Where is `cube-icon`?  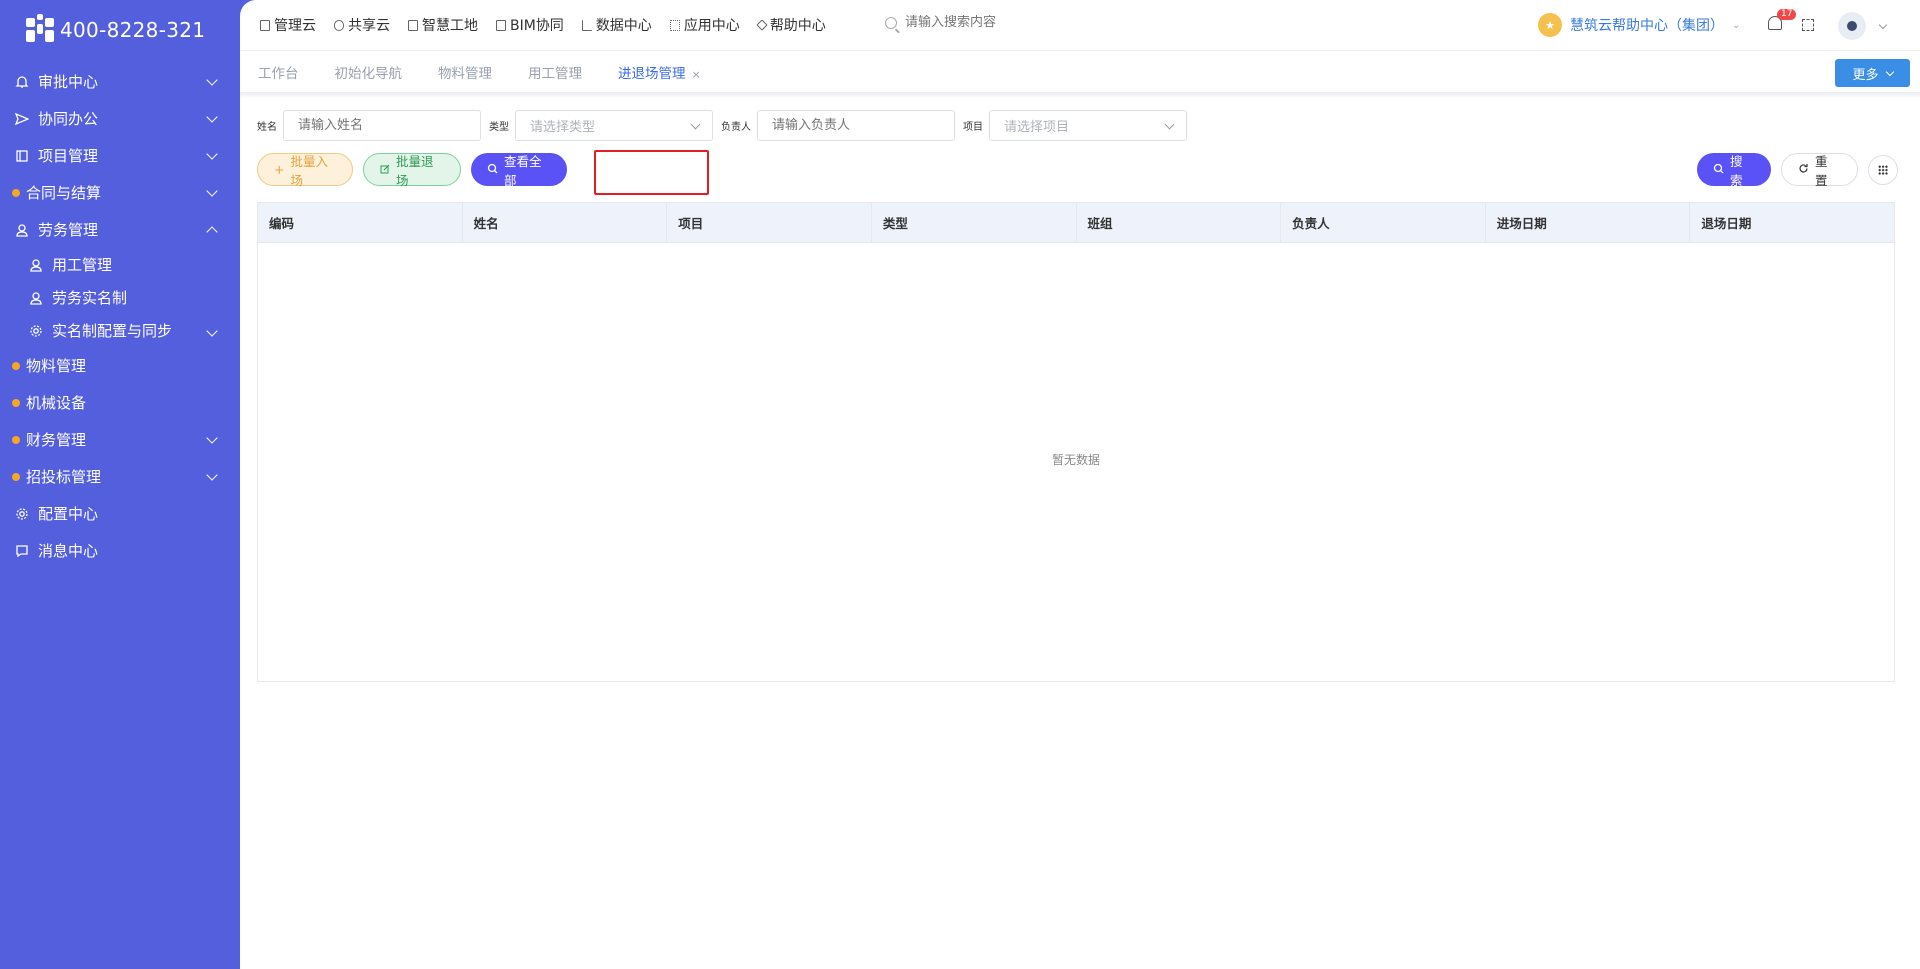 cube-icon is located at coordinates (501, 25).